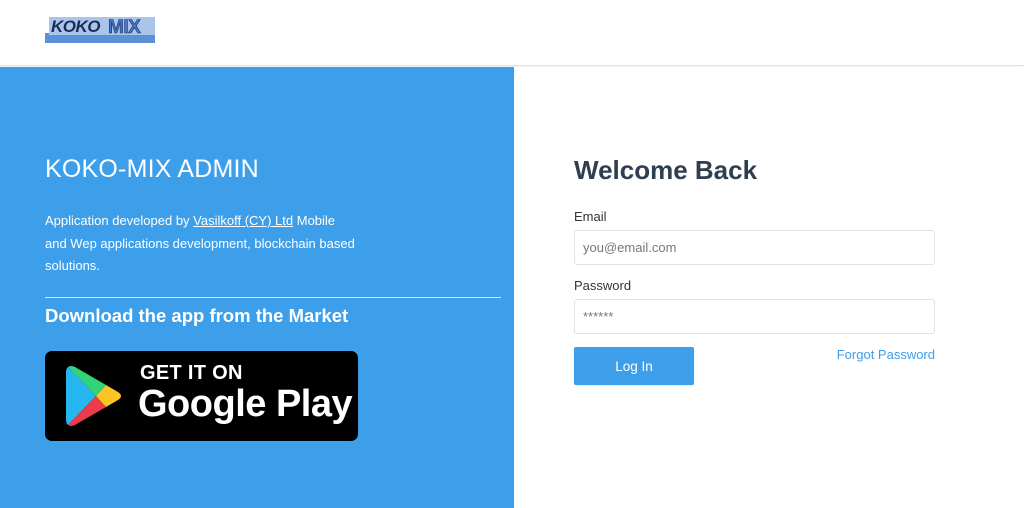 The image size is (1024, 508). Describe the element at coordinates (191, 373) in the screenshot. I see `badge-top-text: GET IT ON` at that location.